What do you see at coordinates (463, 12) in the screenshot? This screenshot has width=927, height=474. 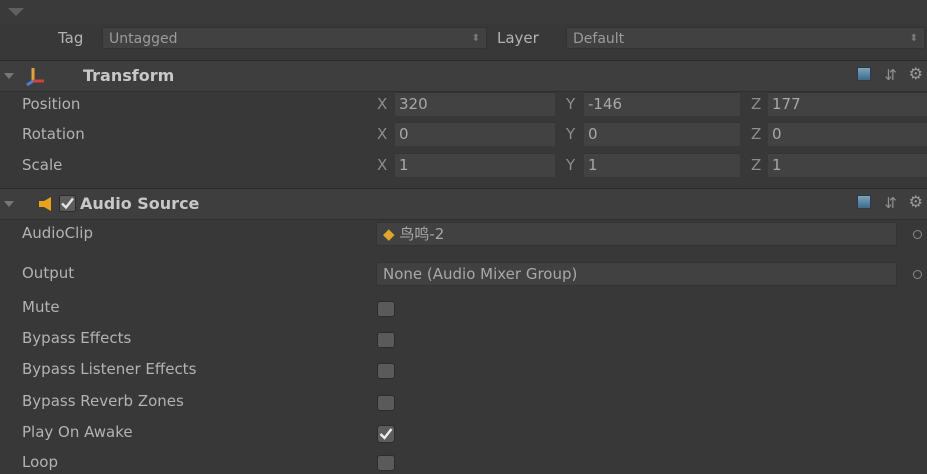 I see `inspector-top-strip` at bounding box center [463, 12].